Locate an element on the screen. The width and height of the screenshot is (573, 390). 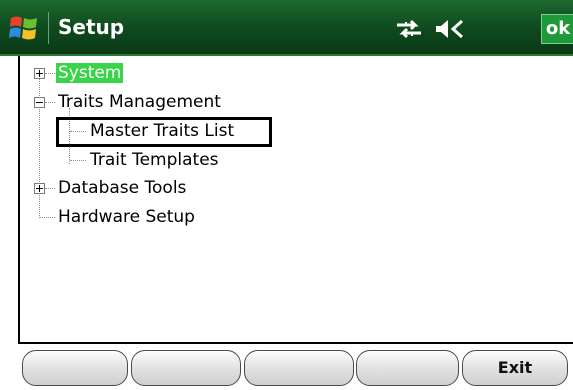
windows-start-icon is located at coordinates (24, 28).